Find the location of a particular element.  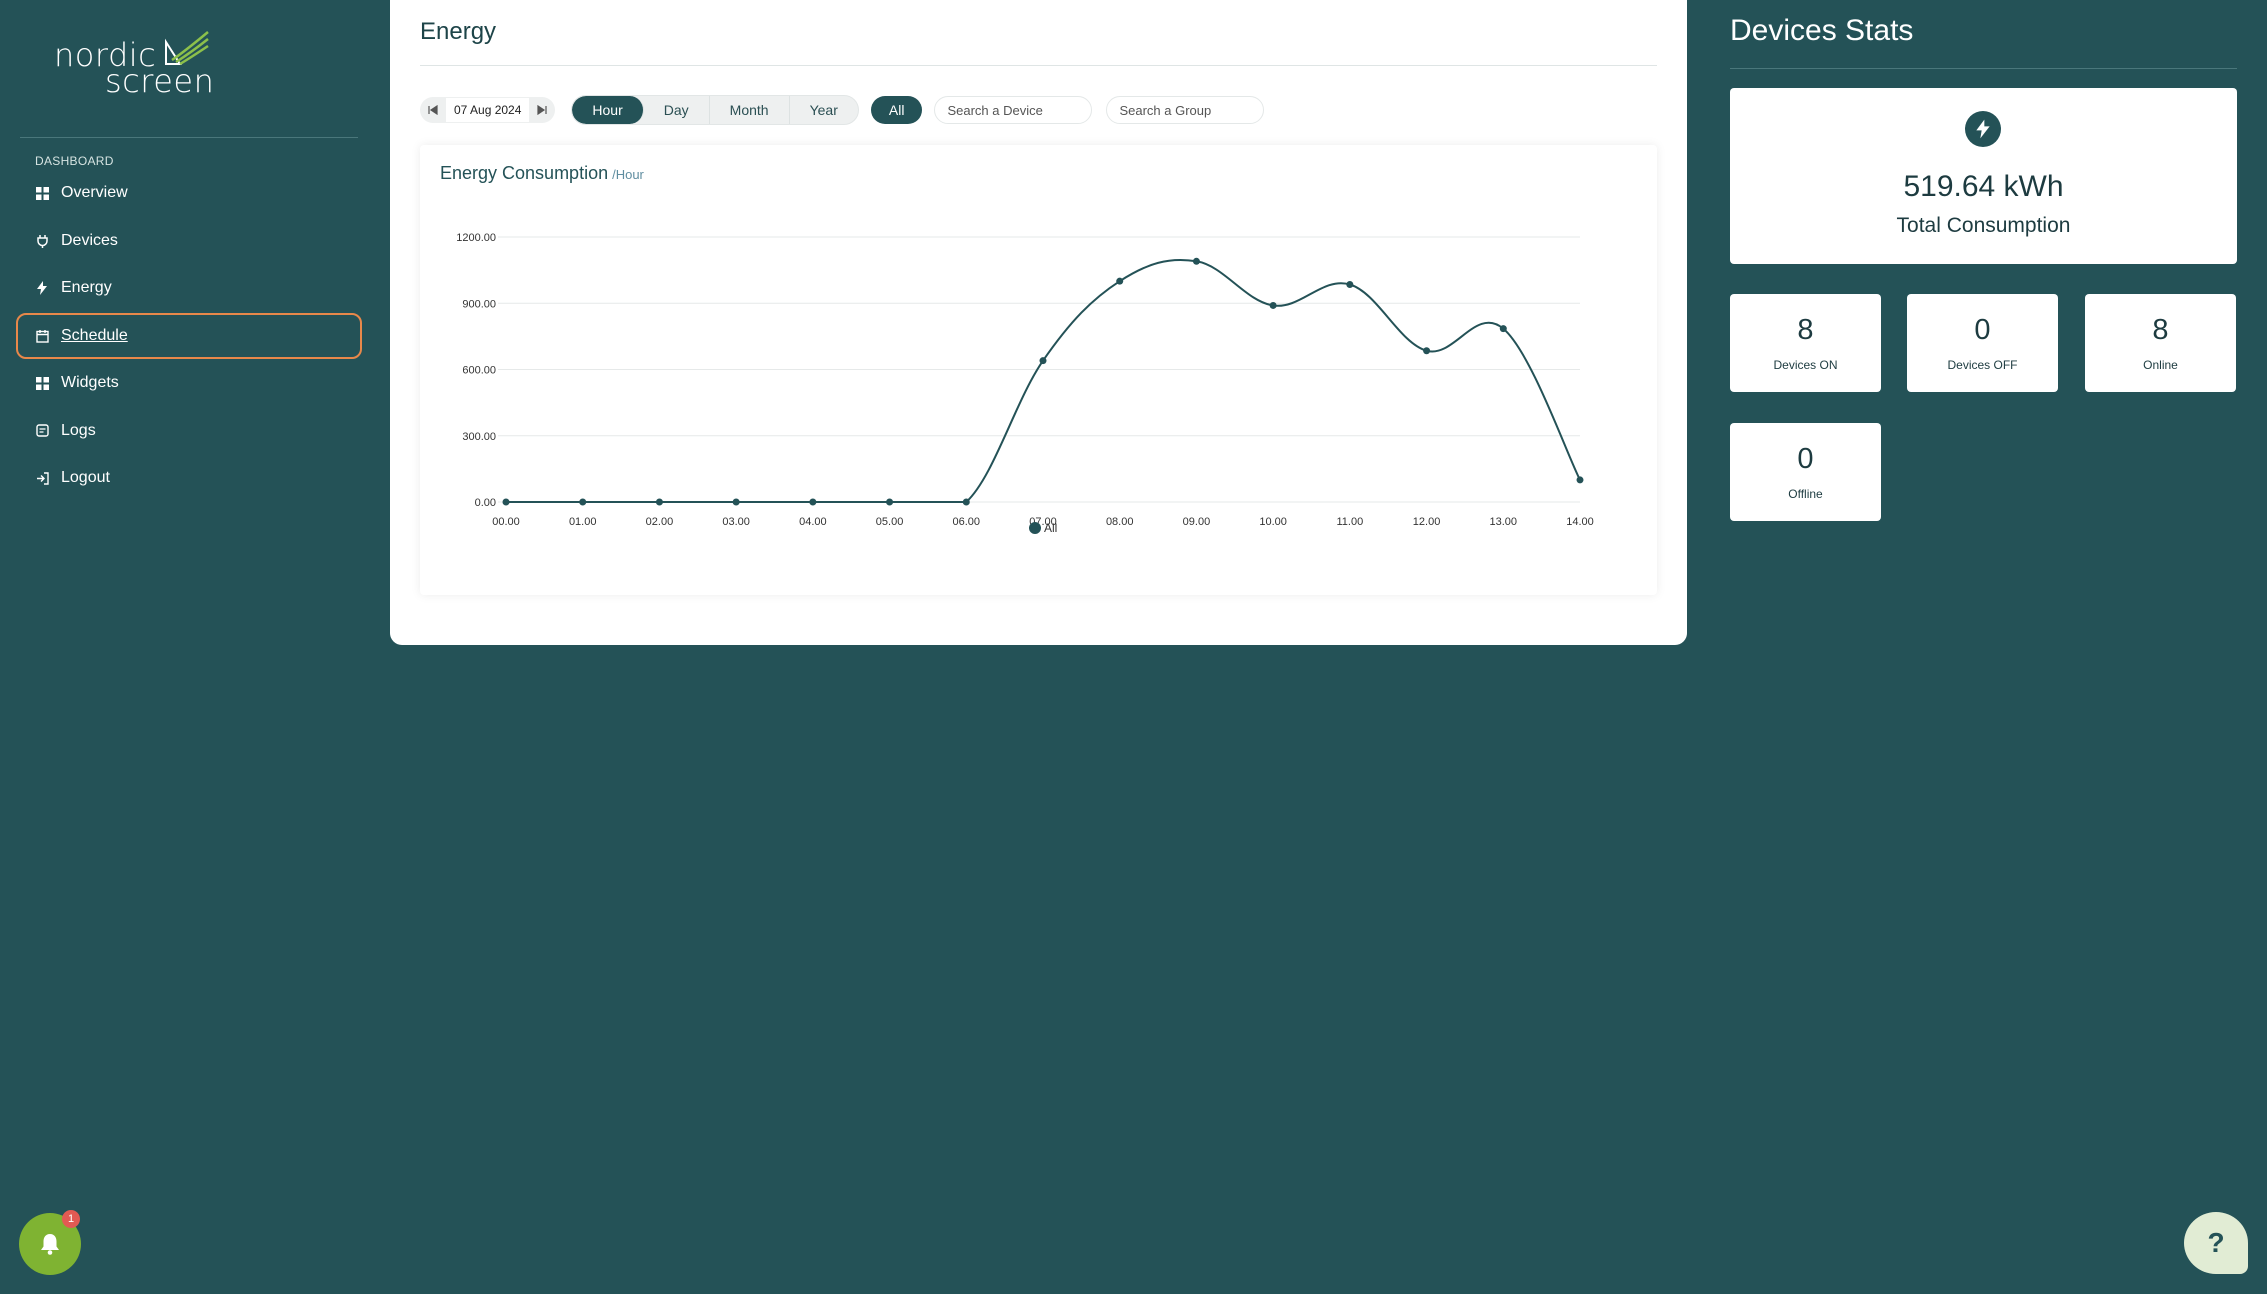

page-title: Energy is located at coordinates (458, 31).